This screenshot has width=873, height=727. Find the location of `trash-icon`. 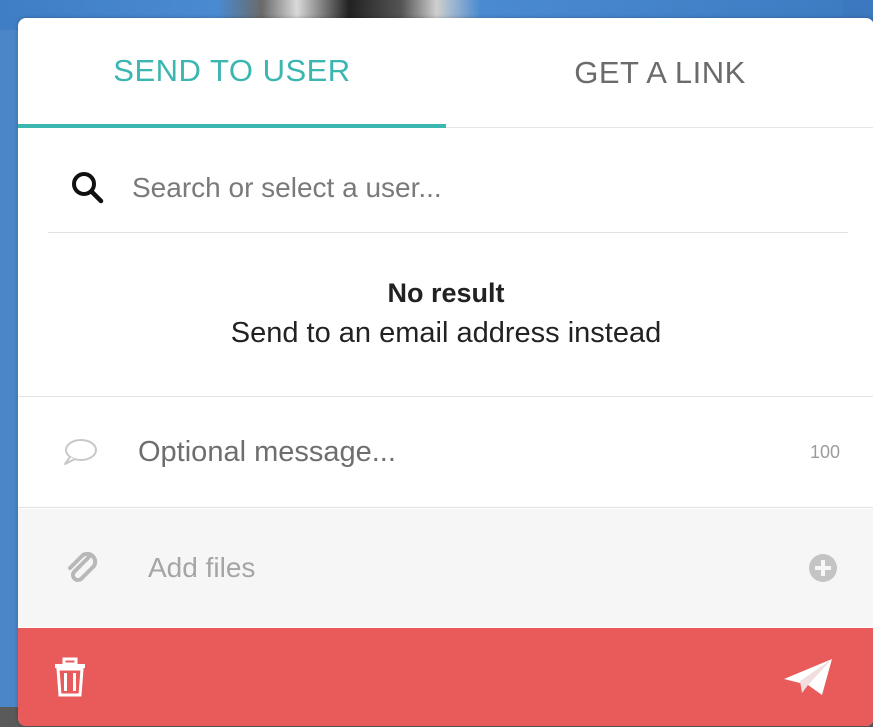

trash-icon is located at coordinates (70, 677).